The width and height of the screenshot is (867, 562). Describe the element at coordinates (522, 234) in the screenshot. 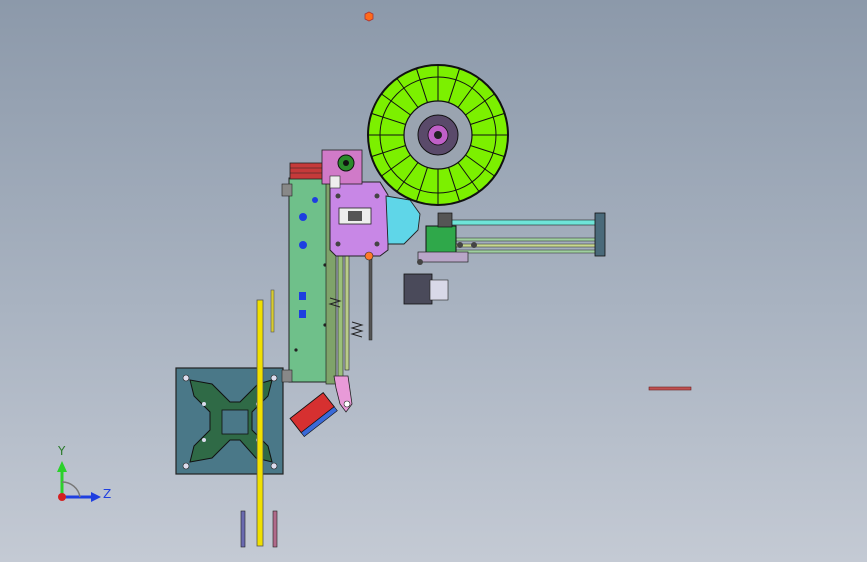

I see `y-axis-rails` at that location.